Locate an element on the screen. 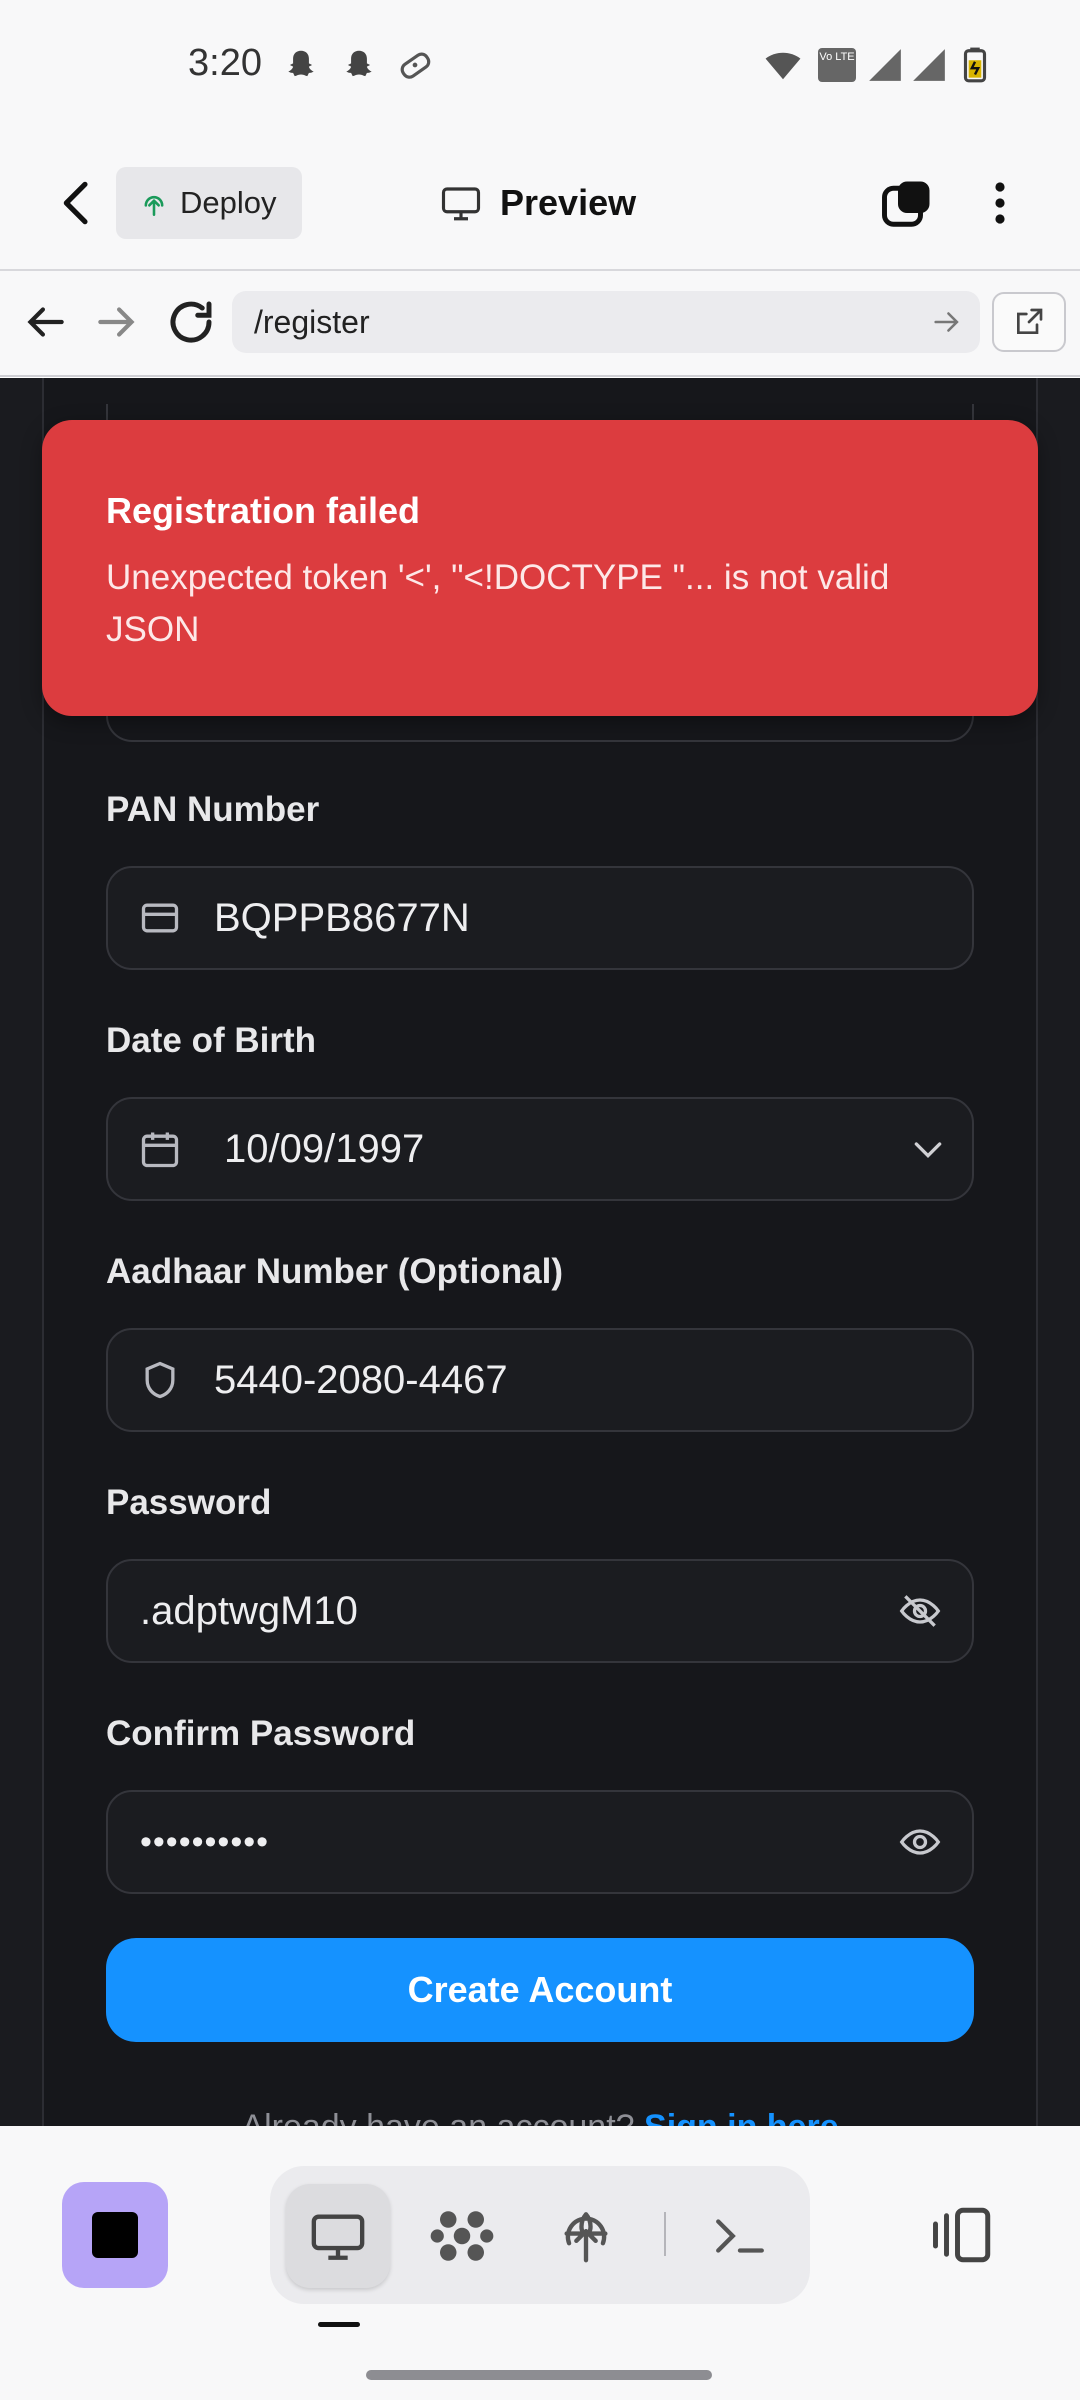  confirm-password-field: •••••••••• is located at coordinates (540, 1842).